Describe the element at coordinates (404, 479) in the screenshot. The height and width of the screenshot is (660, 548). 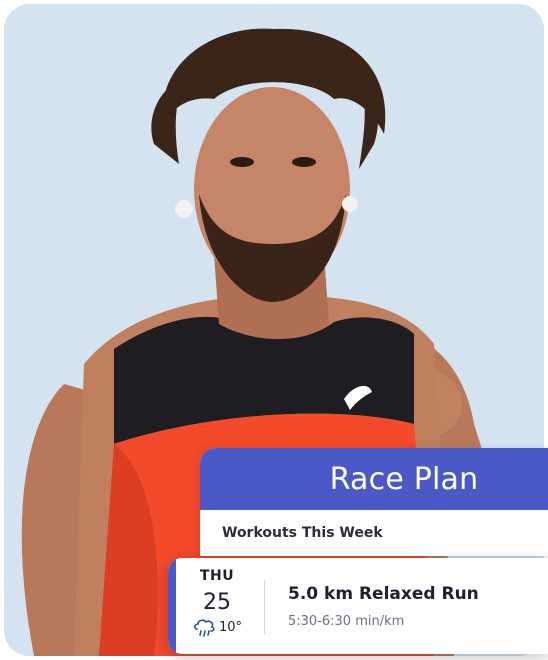
I see `race-plan-title: Race Plan` at that location.